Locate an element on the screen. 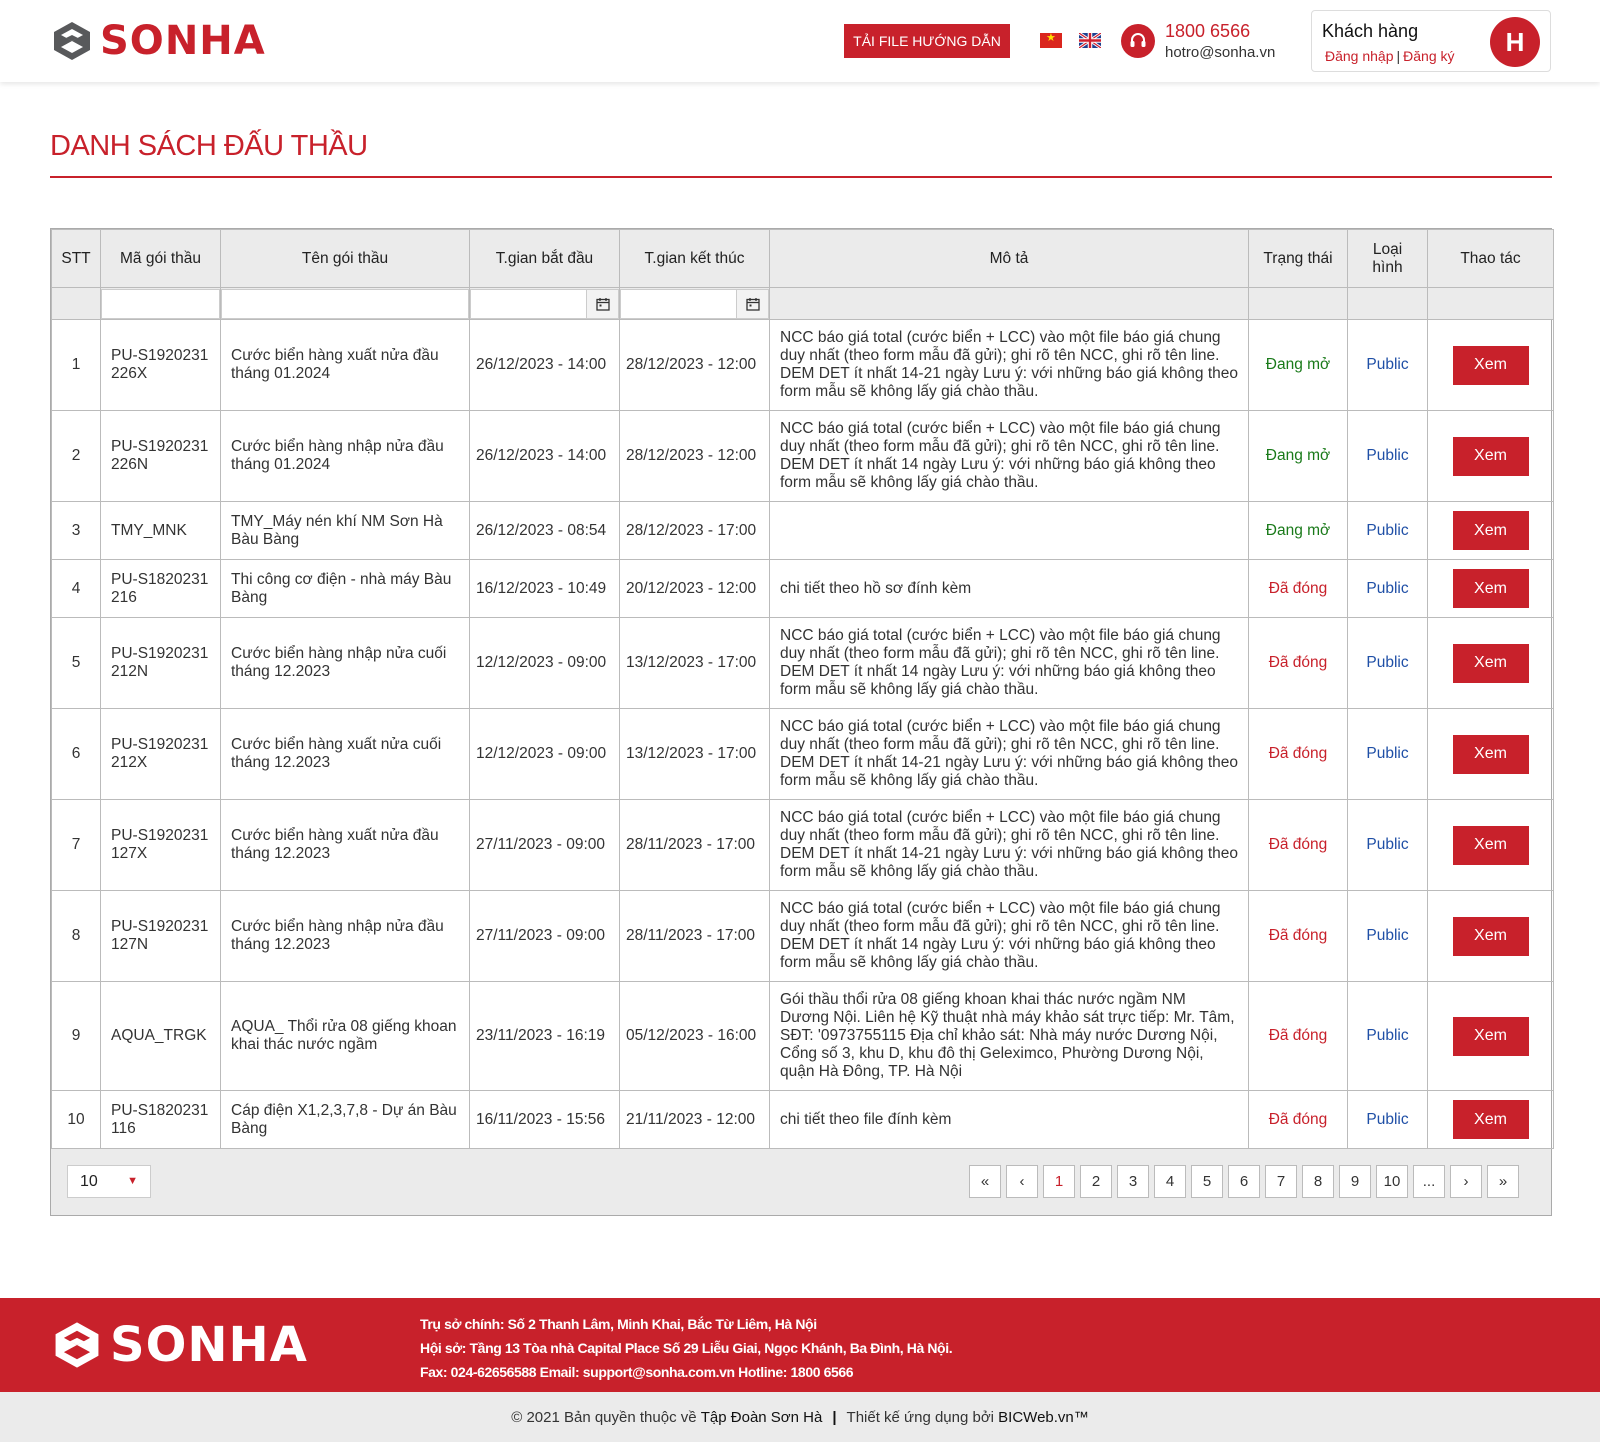 The height and width of the screenshot is (1442, 1600). cell-code: PU-S1920231226N is located at coordinates (160, 456).